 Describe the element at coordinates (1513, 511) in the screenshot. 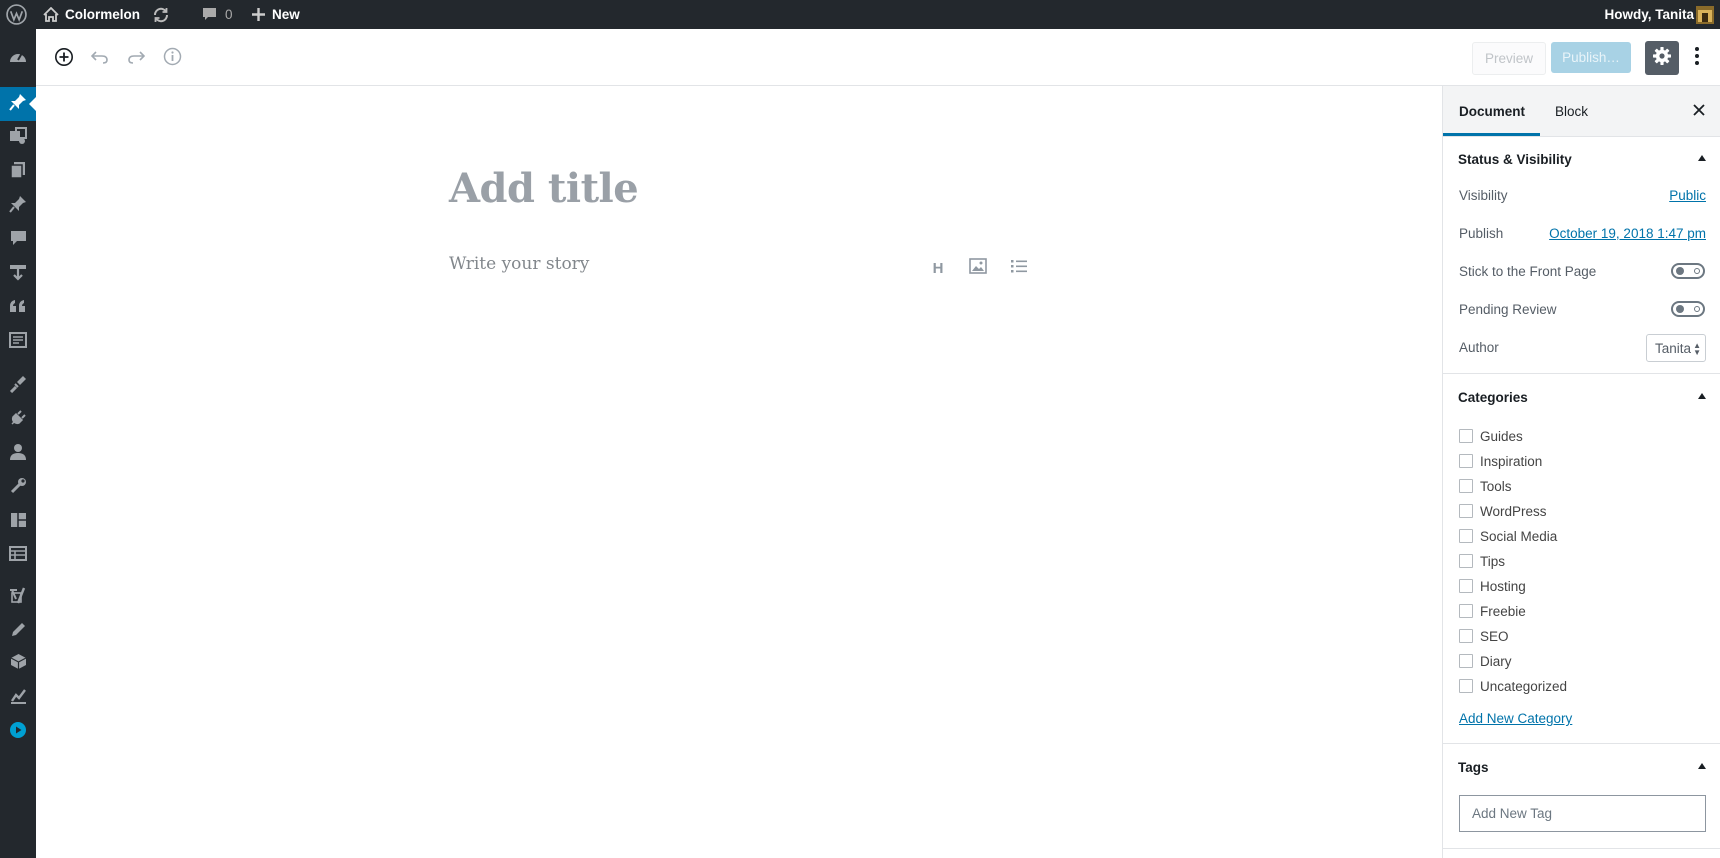

I see `category-label: WordPress` at that location.